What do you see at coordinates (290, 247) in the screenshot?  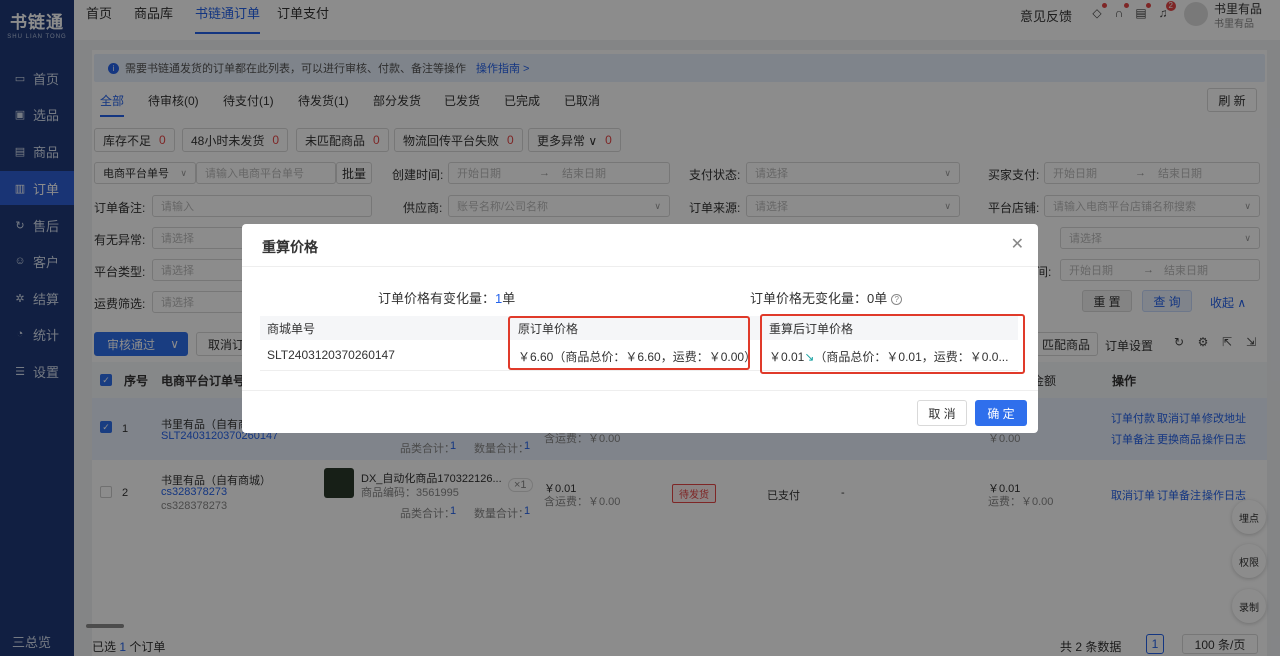 I see `dialog-title: 重算价格` at bounding box center [290, 247].